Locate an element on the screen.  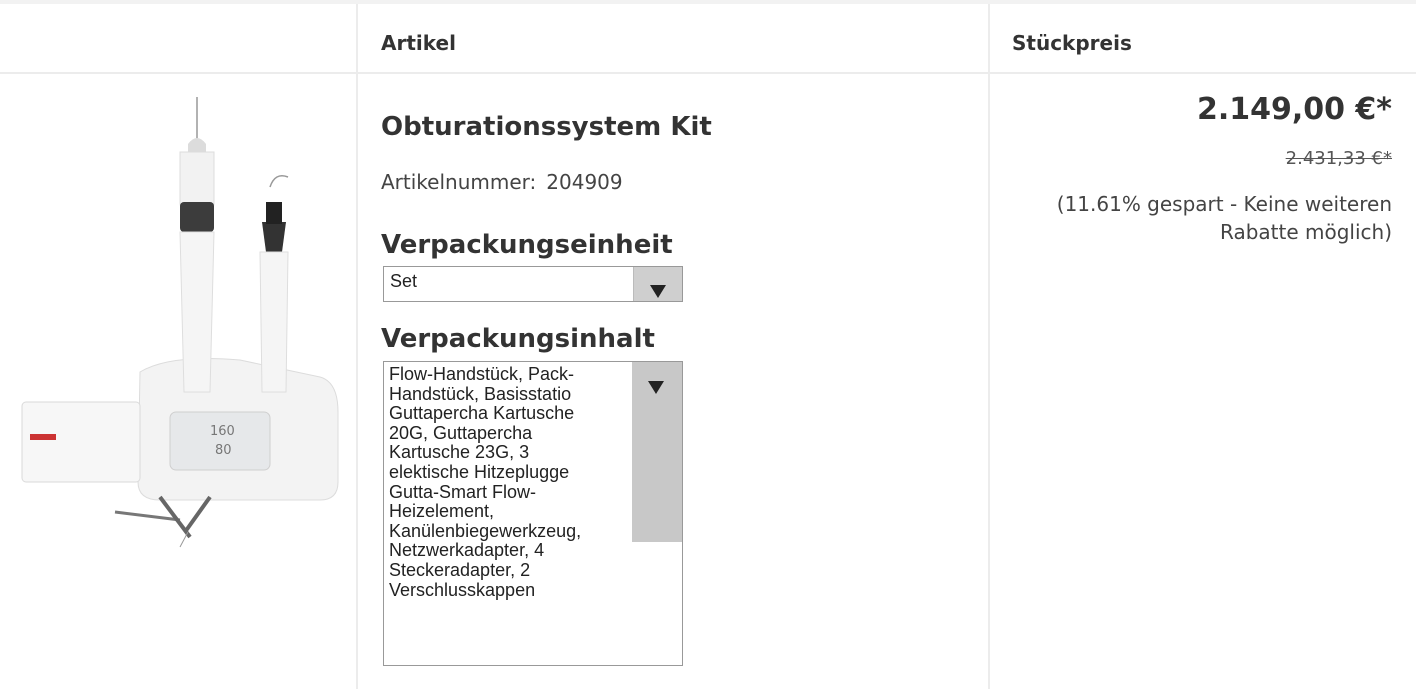
table-top-border is located at coordinates (708, 2).